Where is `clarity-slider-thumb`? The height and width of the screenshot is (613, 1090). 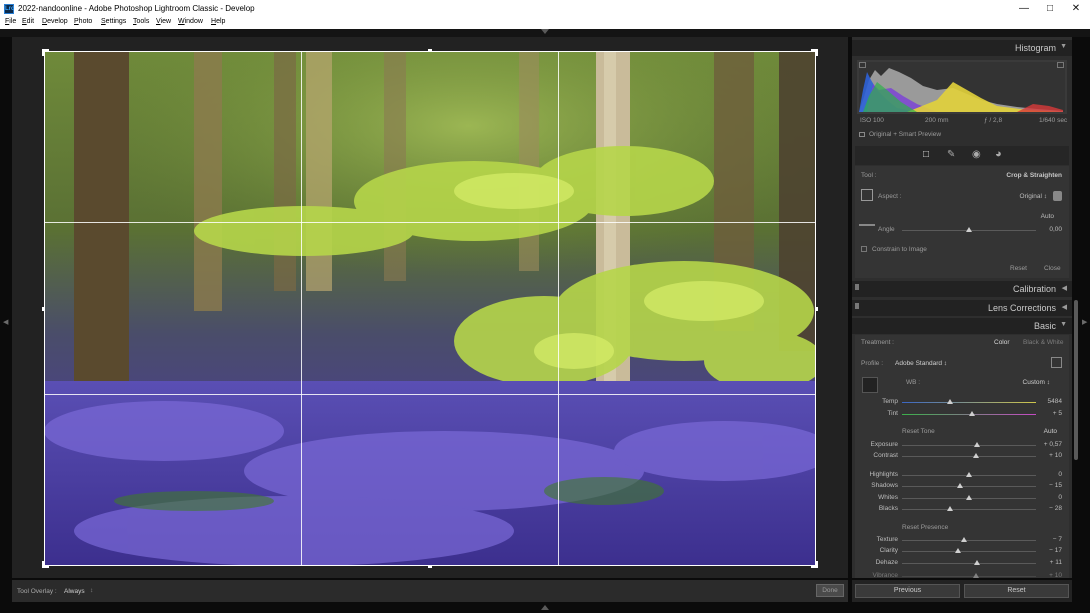
clarity-slider-thumb is located at coordinates (958, 550).